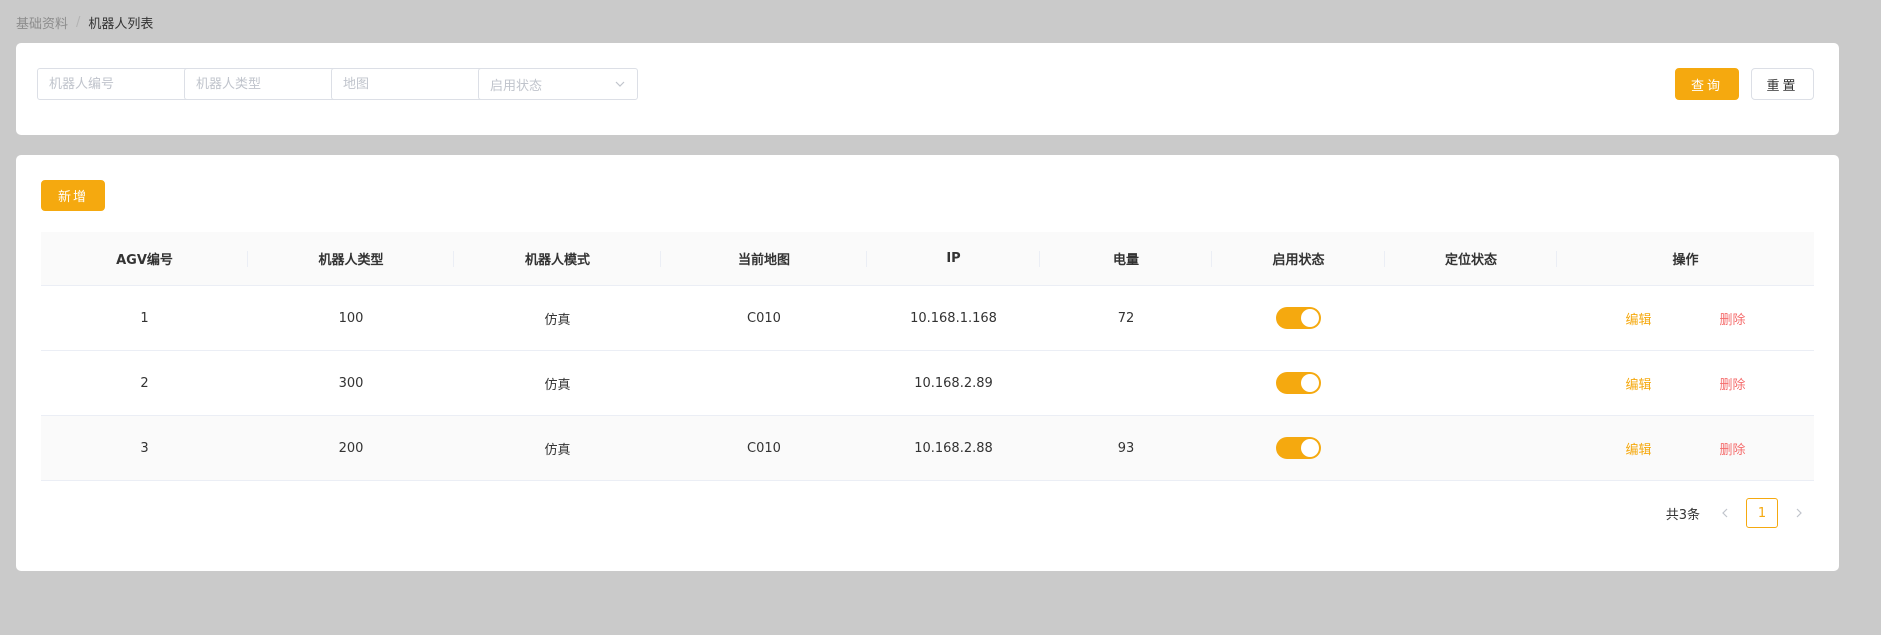 The image size is (1881, 635). What do you see at coordinates (1685, 260) in the screenshot?
I see `header-actions: 操作` at bounding box center [1685, 260].